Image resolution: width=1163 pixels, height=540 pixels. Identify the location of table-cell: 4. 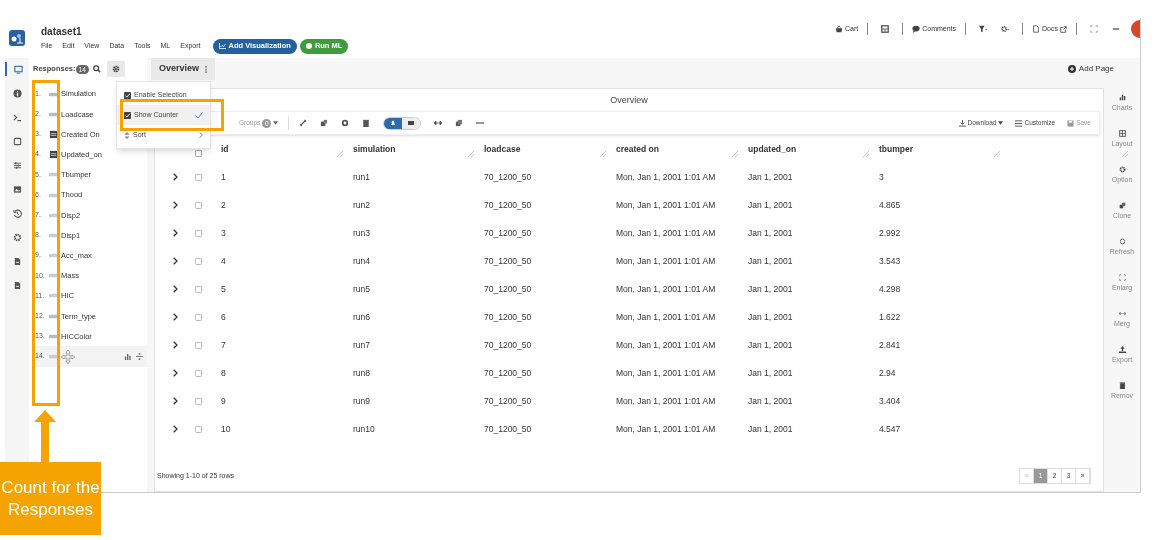
(223, 260).